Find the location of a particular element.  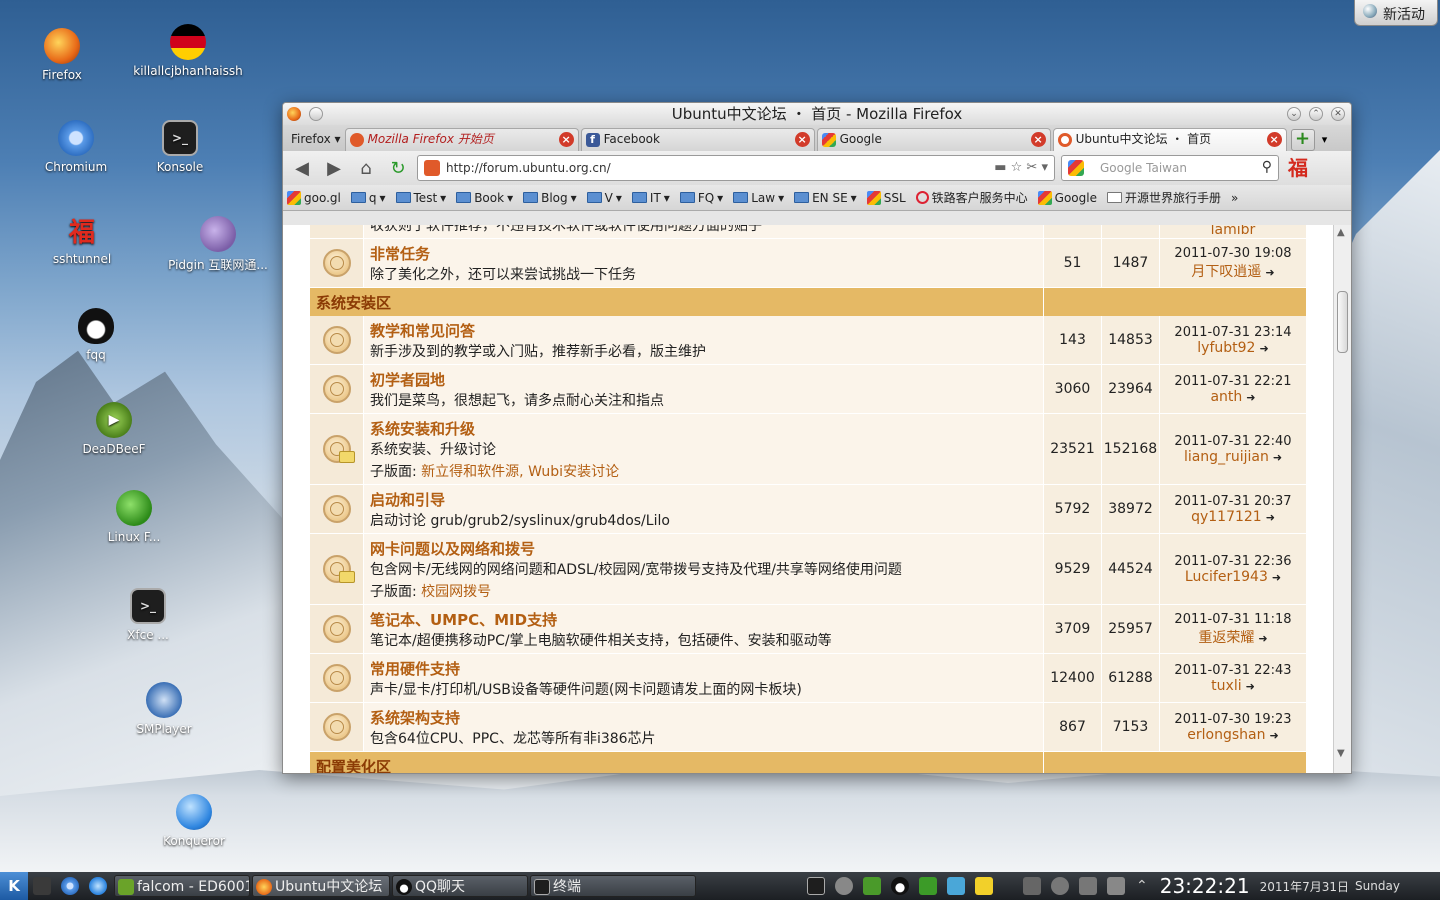

scroll-thumb is located at coordinates (1342, 322).